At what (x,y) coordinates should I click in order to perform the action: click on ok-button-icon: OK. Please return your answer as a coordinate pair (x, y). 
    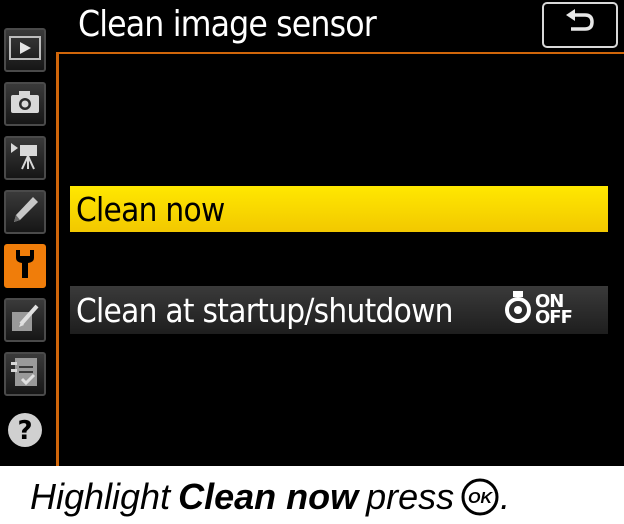
    Looking at the image, I should click on (480, 497).